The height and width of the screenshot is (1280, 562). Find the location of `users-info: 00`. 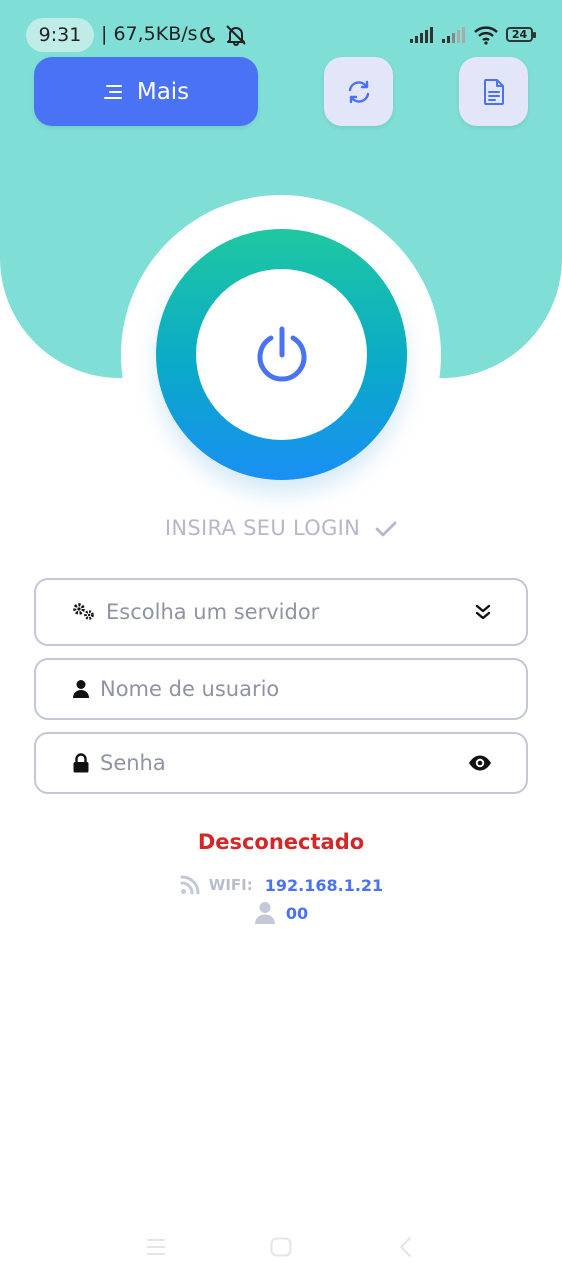

users-info: 00 is located at coordinates (281, 913).